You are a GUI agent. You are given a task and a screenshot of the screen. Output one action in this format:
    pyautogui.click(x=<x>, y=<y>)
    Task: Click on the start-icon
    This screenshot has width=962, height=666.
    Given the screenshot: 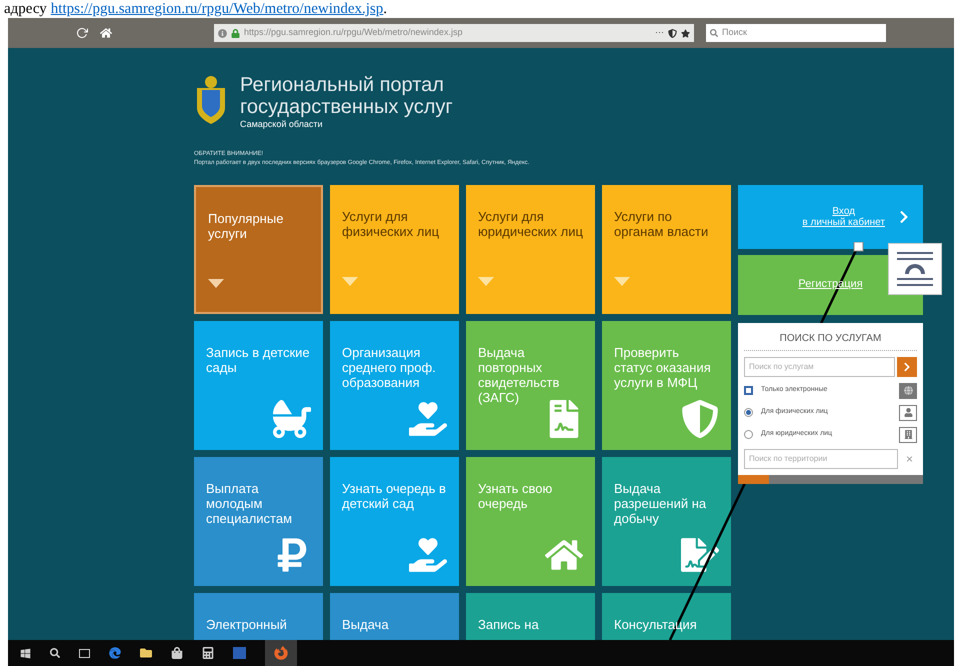 What is the action you would take?
    pyautogui.click(x=25, y=653)
    